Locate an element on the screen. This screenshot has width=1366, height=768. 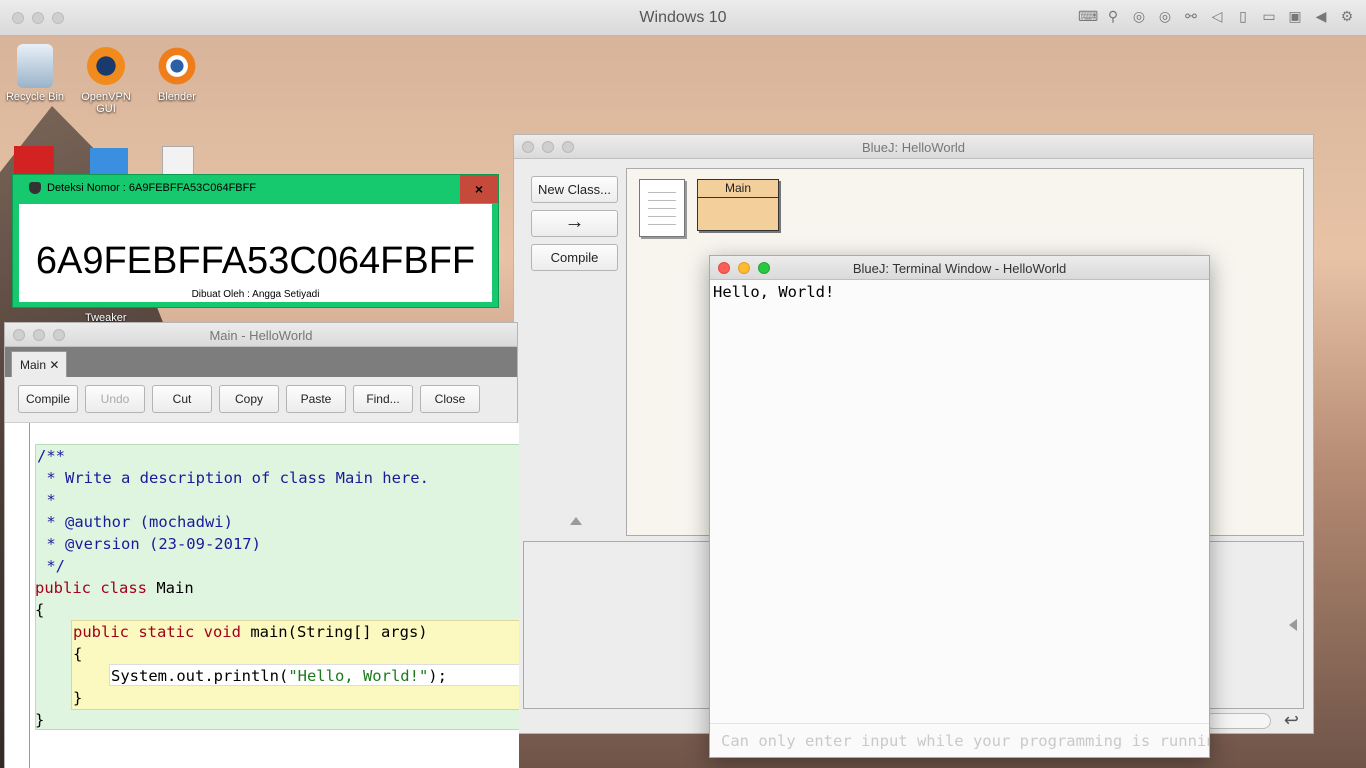
credit-text: Dibuat Oleh : Angga Setiyadi is located at coordinates (255, 294).